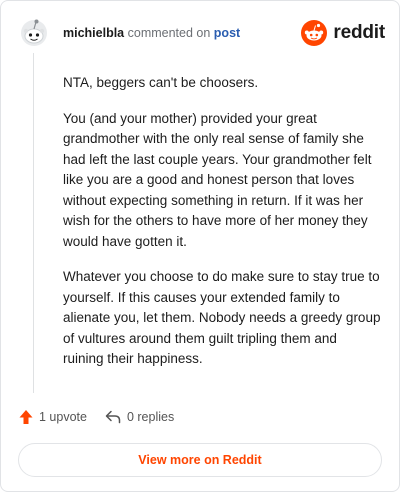 Image resolution: width=400 pixels, height=492 pixels. I want to click on replies-count: 0 replies, so click(150, 417).